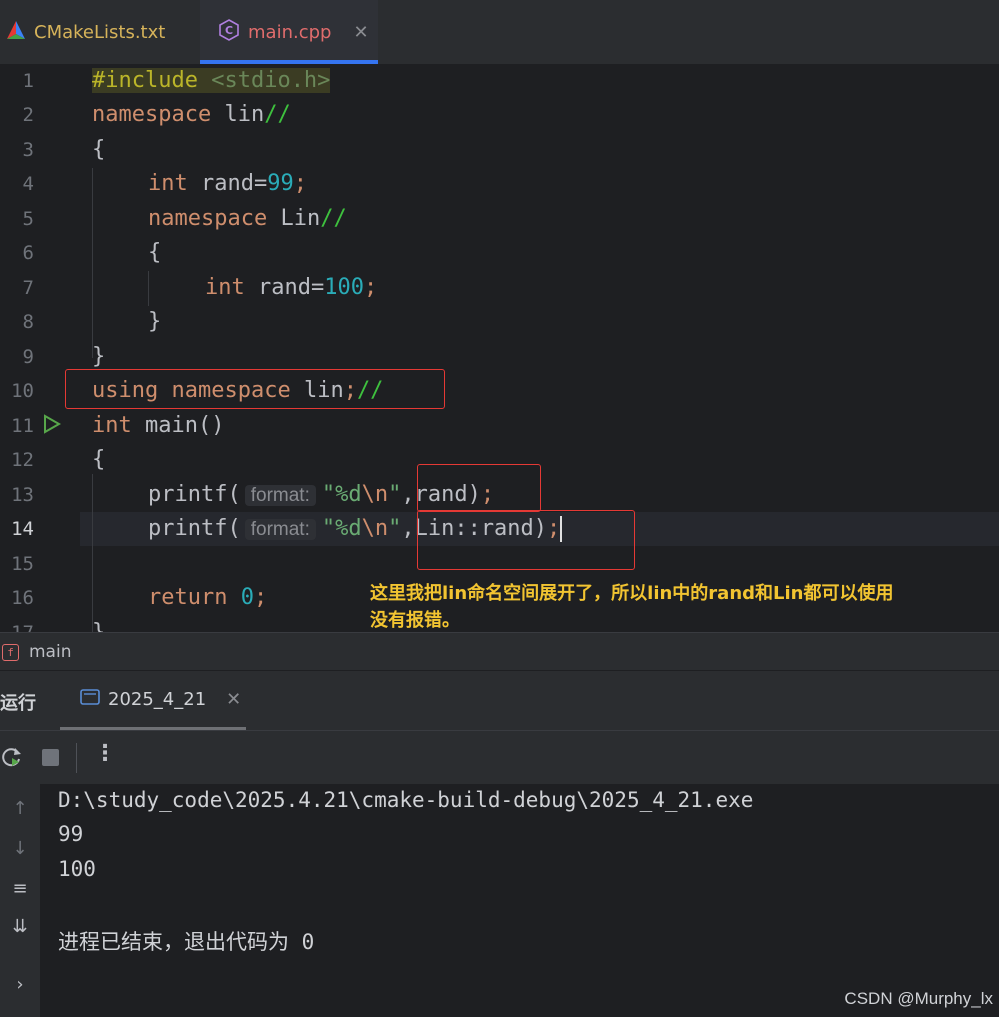 The width and height of the screenshot is (999, 1017). Describe the element at coordinates (17, 627) in the screenshot. I see `line-number: 17` at that location.